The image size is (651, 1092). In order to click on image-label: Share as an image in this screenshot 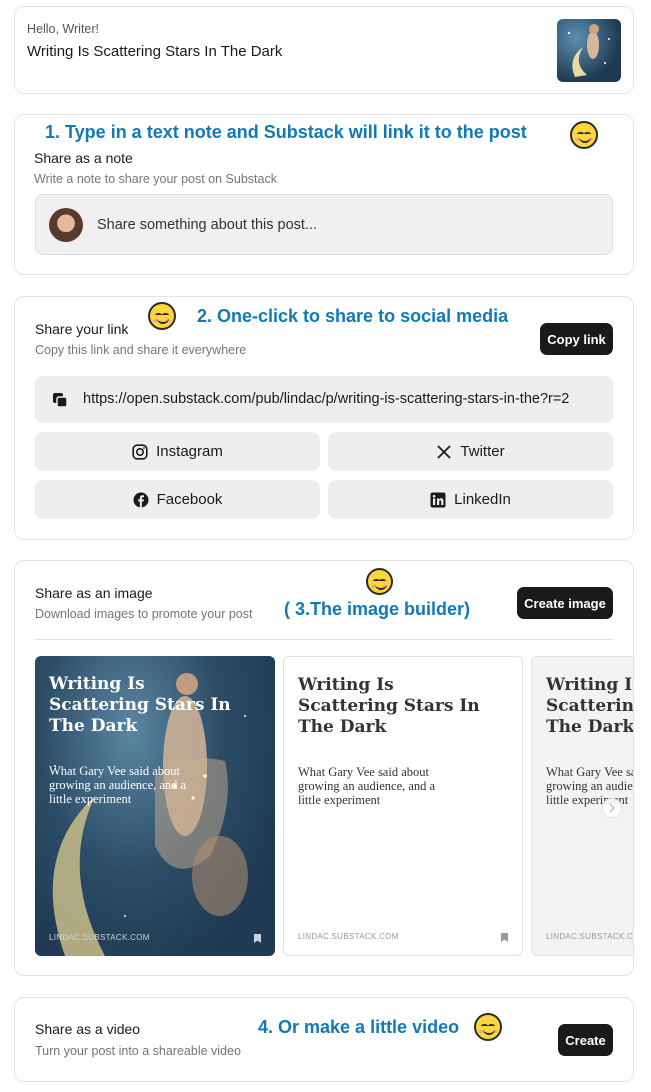, I will do `click(94, 593)`.